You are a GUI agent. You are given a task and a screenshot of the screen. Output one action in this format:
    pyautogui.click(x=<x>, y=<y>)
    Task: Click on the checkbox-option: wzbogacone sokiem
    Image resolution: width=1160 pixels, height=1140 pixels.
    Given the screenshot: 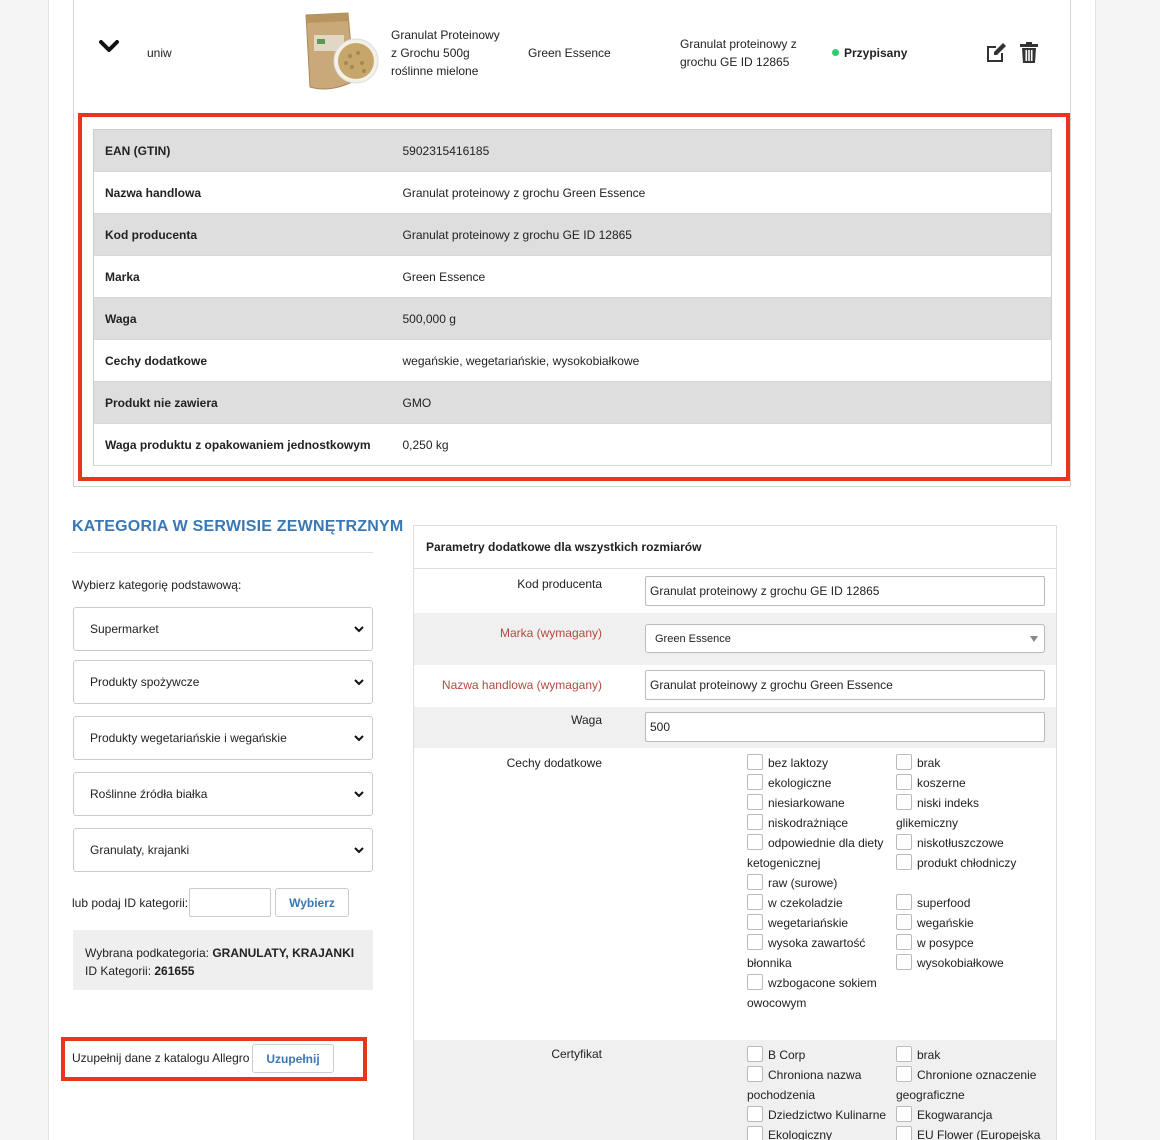 What is the action you would take?
    pyautogui.click(x=812, y=983)
    